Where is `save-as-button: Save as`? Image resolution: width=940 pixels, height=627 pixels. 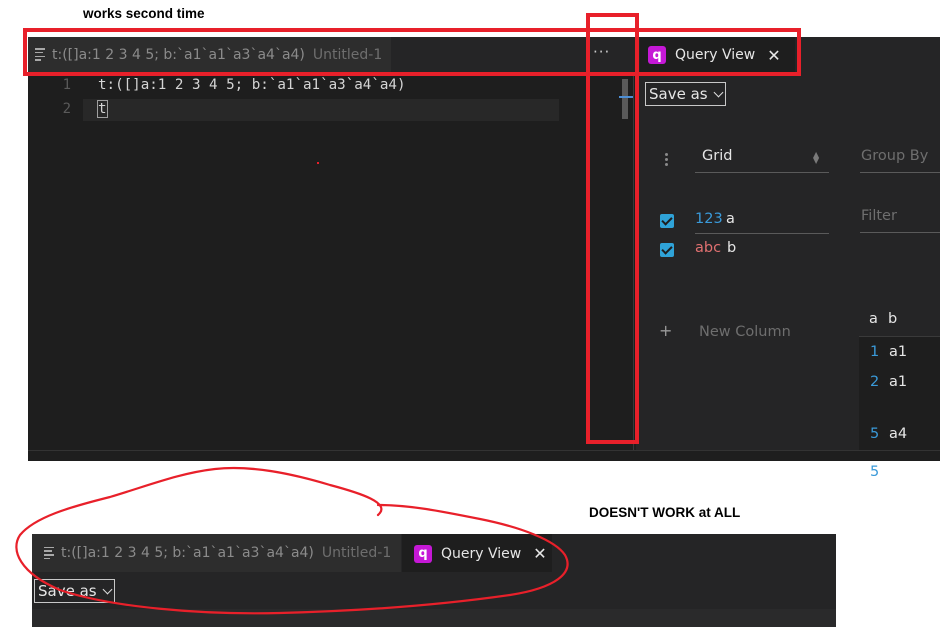
save-as-button: Save as is located at coordinates (685, 94).